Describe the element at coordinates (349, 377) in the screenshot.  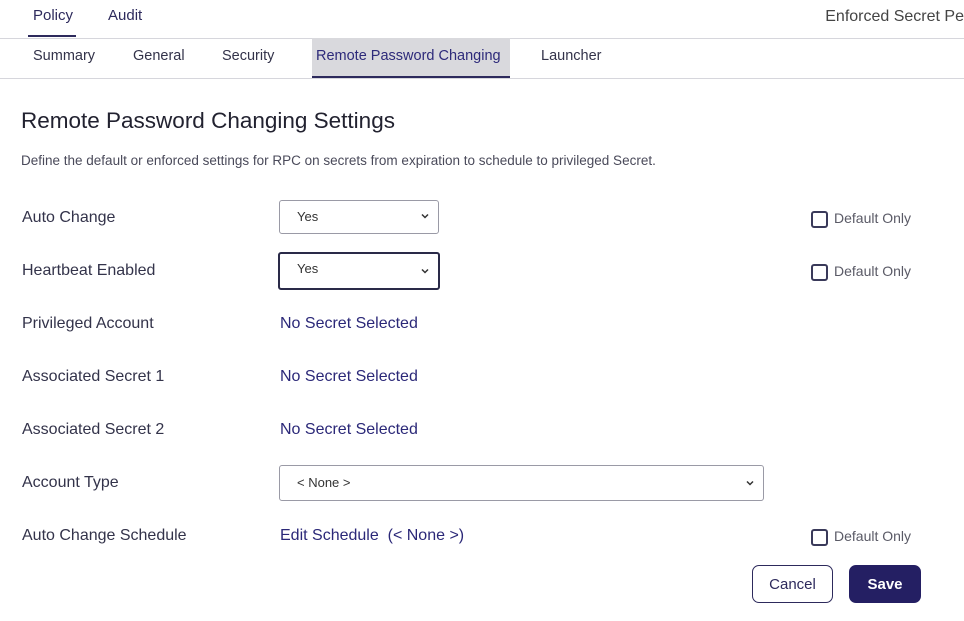
I see `associated-secret-1-link: No Secret Selected` at that location.